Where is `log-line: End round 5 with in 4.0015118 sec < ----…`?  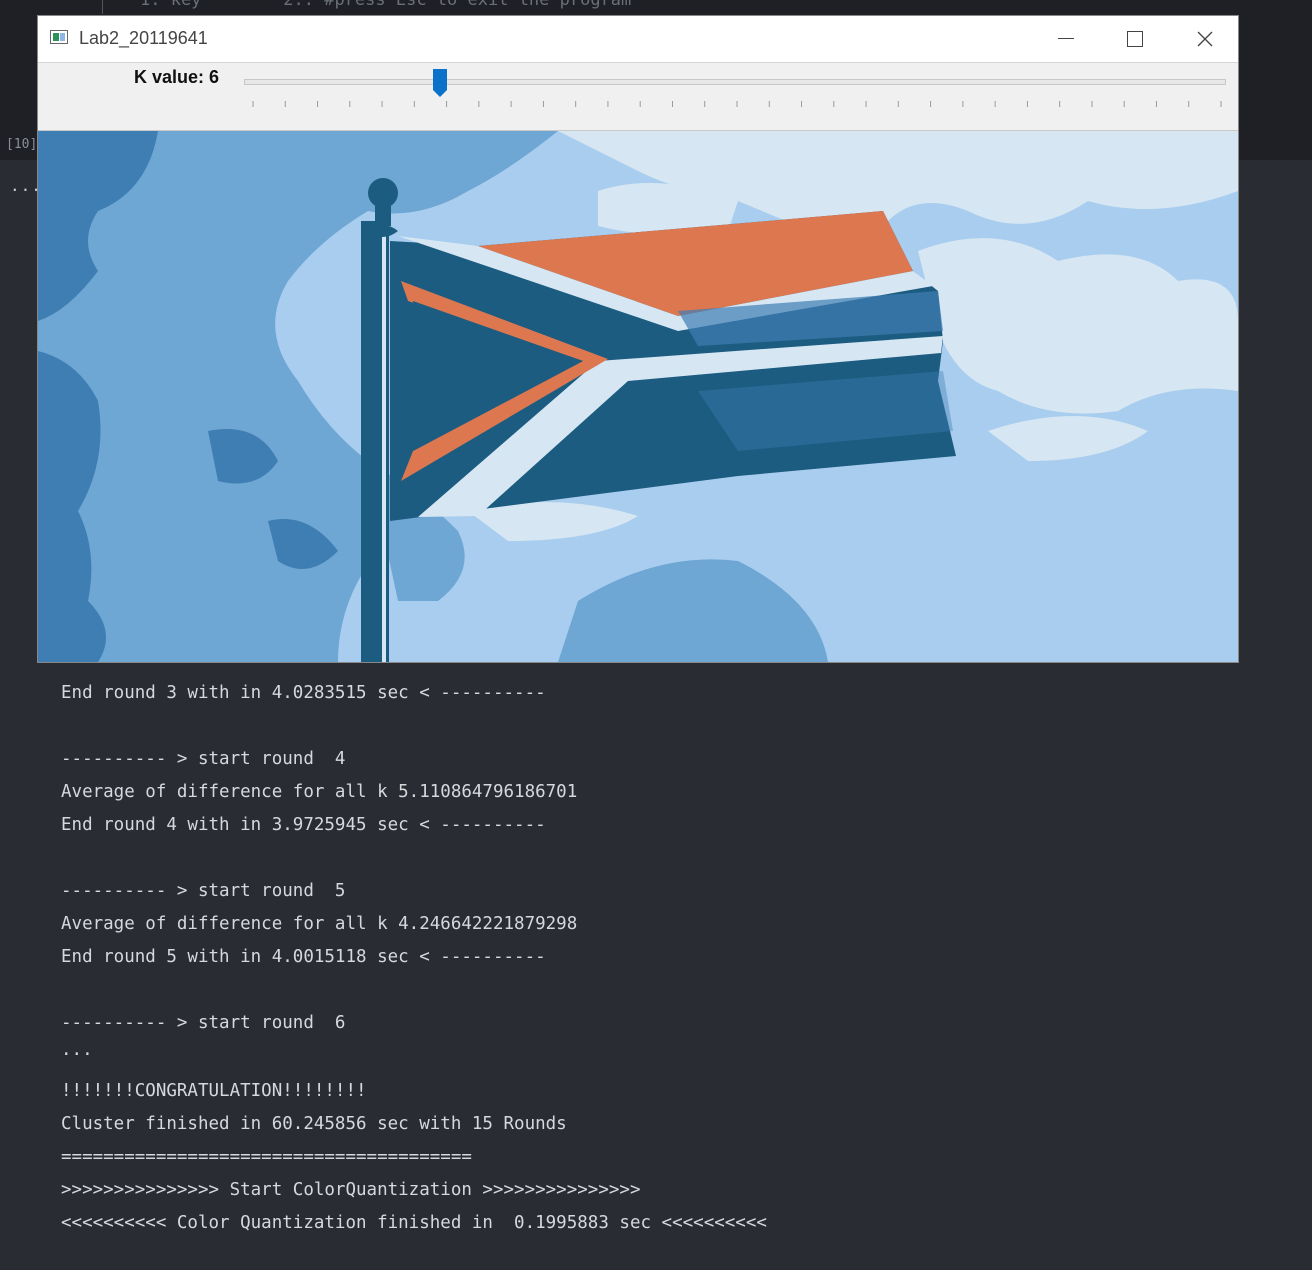 log-line: End round 5 with in 4.0015118 sec < ----… is located at coordinates (303, 957).